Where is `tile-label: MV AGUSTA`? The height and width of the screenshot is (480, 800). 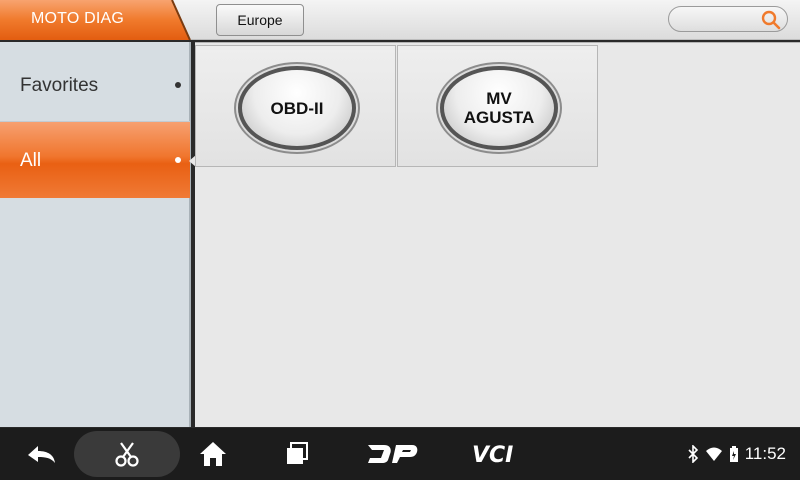
tile-label: MV AGUSTA is located at coordinates (499, 108).